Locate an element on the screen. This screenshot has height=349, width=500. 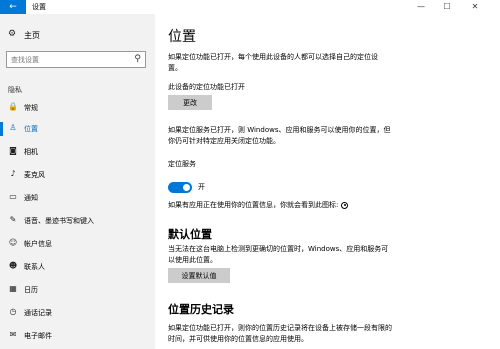
window-title: 设置 is located at coordinates (39, 7).